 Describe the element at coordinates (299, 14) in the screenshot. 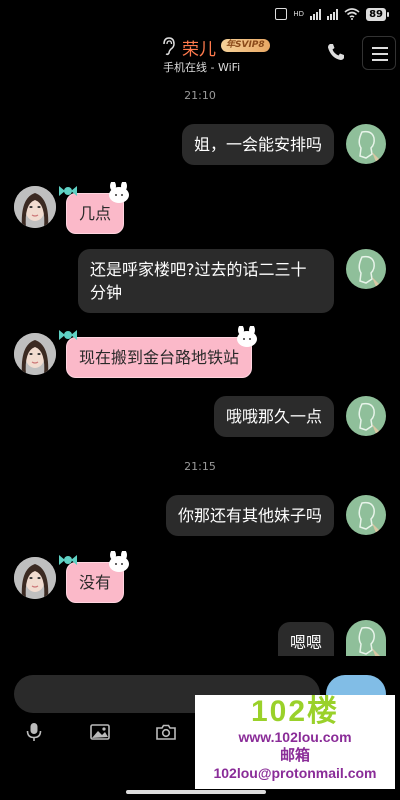

I see `network-type: HD` at that location.